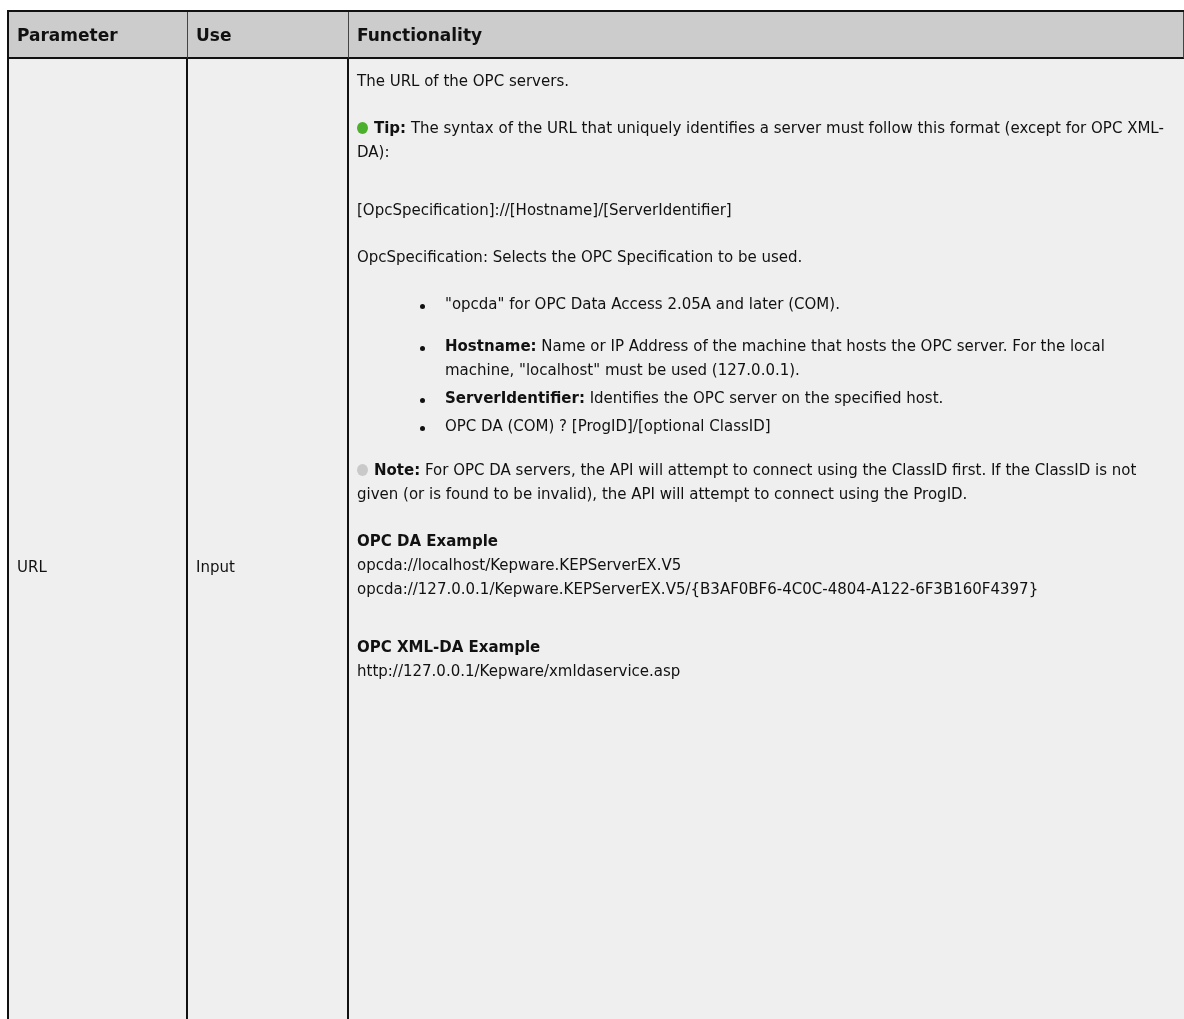 Image resolution: width=1184 pixels, height=1019 pixels. I want to click on example-heading: OPC DA Example, so click(428, 541).